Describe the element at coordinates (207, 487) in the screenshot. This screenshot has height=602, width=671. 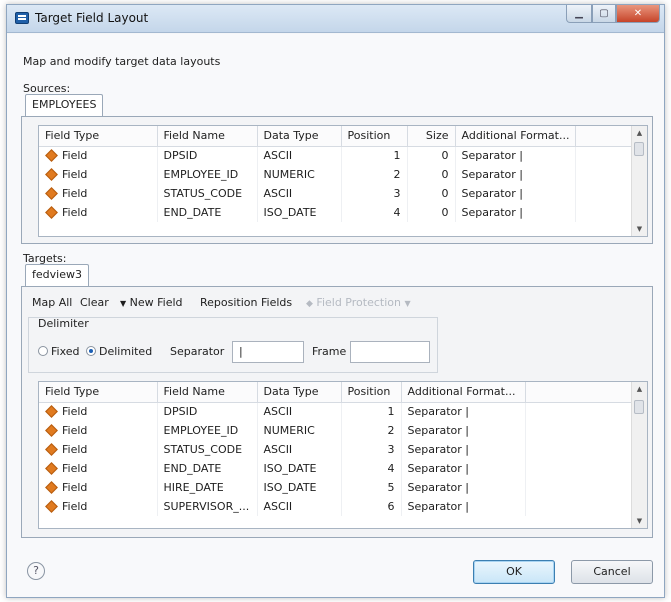
I see `field-name-cell: HIRE_DATE` at that location.